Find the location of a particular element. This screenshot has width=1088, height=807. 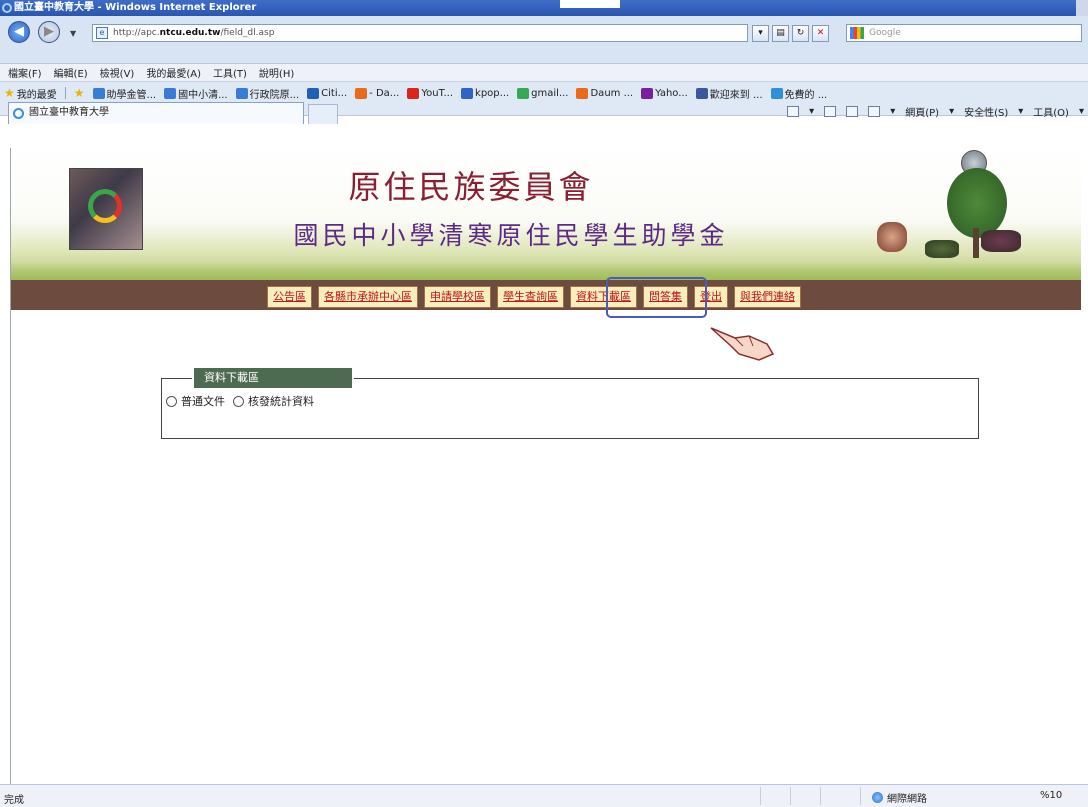

yahoo-icon is located at coordinates (647, 93).